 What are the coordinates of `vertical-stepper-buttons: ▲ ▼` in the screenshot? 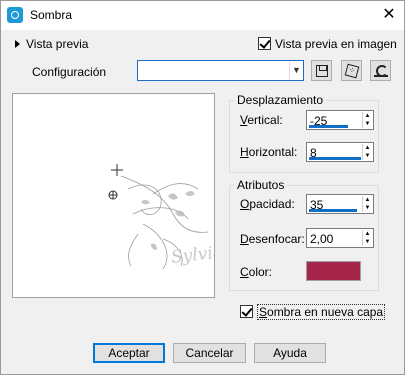 It's located at (367, 120).